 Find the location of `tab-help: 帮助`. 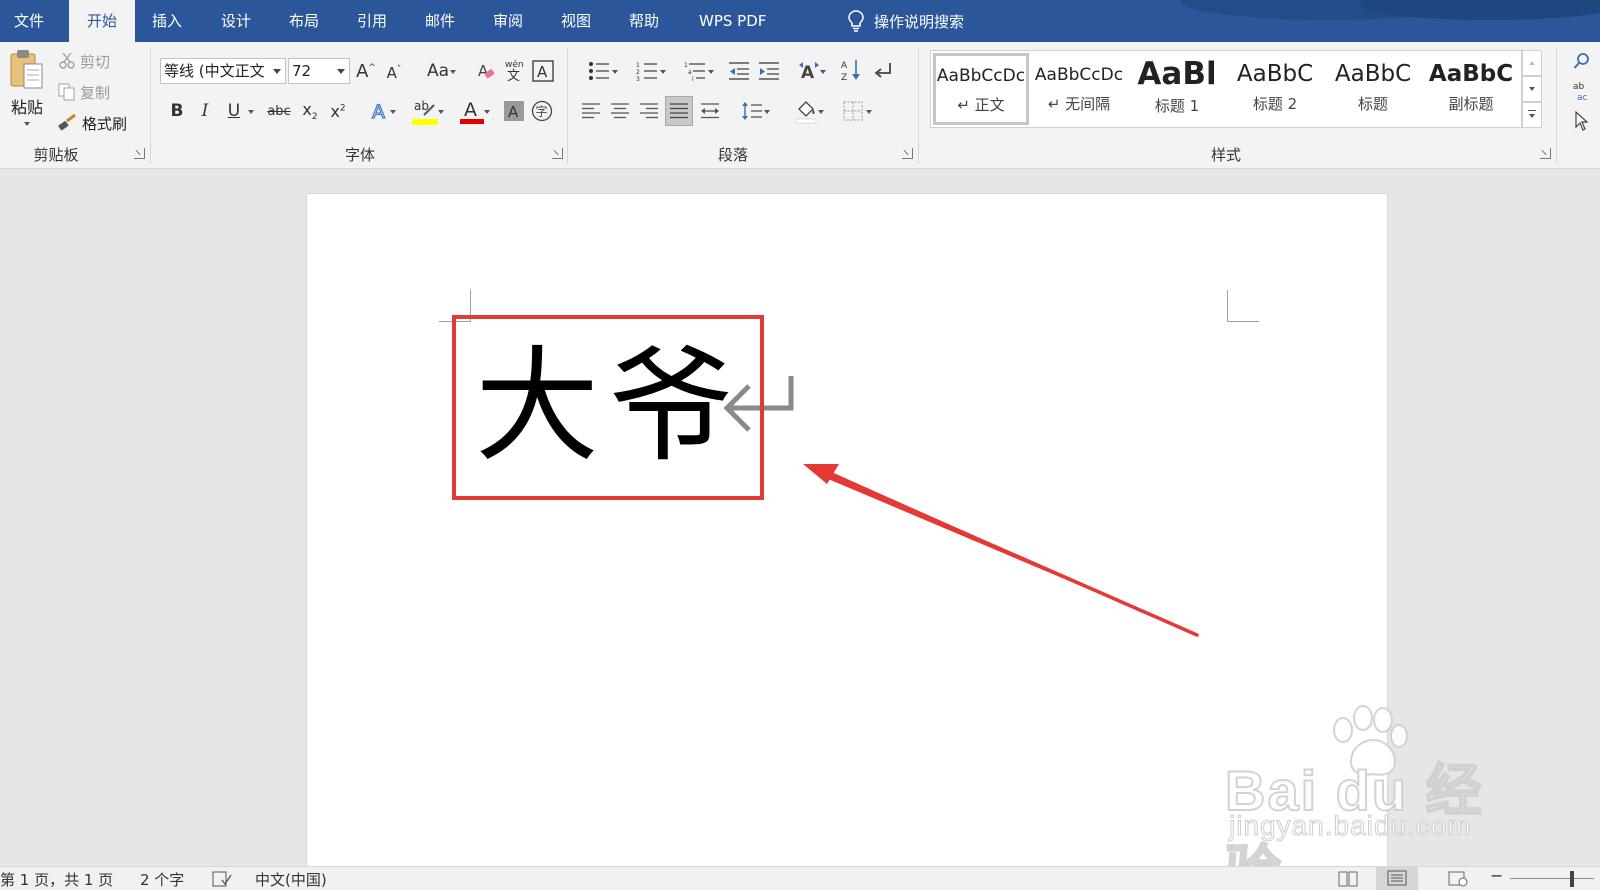

tab-help: 帮助 is located at coordinates (644, 21).